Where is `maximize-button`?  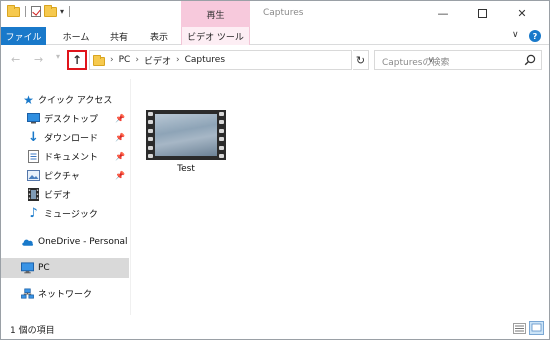 maximize-button is located at coordinates (482, 13).